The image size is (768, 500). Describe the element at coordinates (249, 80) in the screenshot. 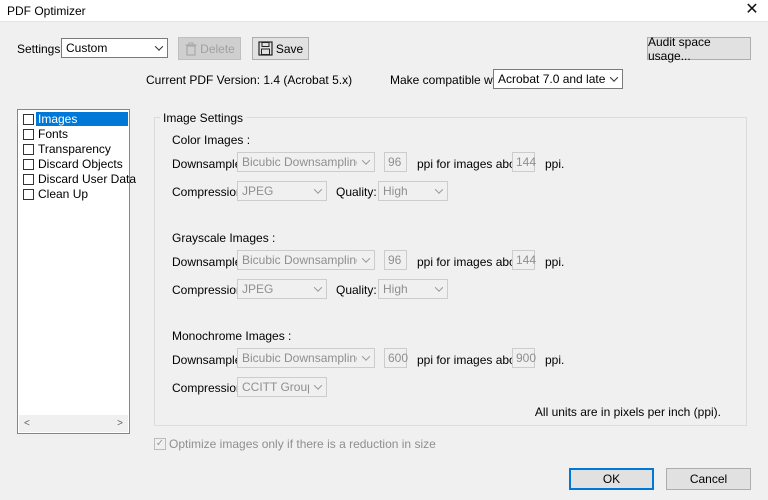

I see `current-pdf-version: Current PDF Version: 1.4 (Acrobat 5.x)` at that location.